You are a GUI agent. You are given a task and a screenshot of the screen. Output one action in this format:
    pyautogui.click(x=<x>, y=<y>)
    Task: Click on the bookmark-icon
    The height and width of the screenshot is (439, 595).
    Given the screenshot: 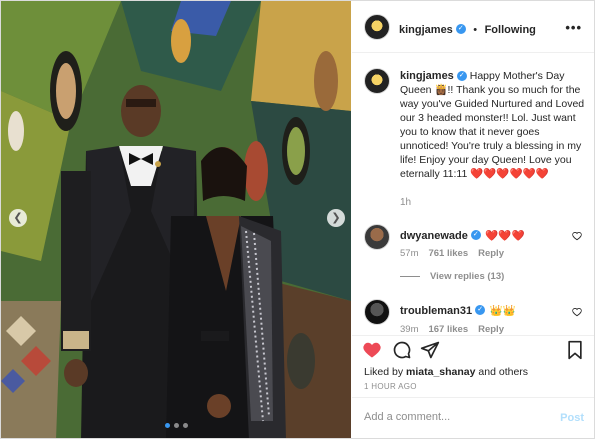 What is the action you would take?
    pyautogui.click(x=575, y=350)
    